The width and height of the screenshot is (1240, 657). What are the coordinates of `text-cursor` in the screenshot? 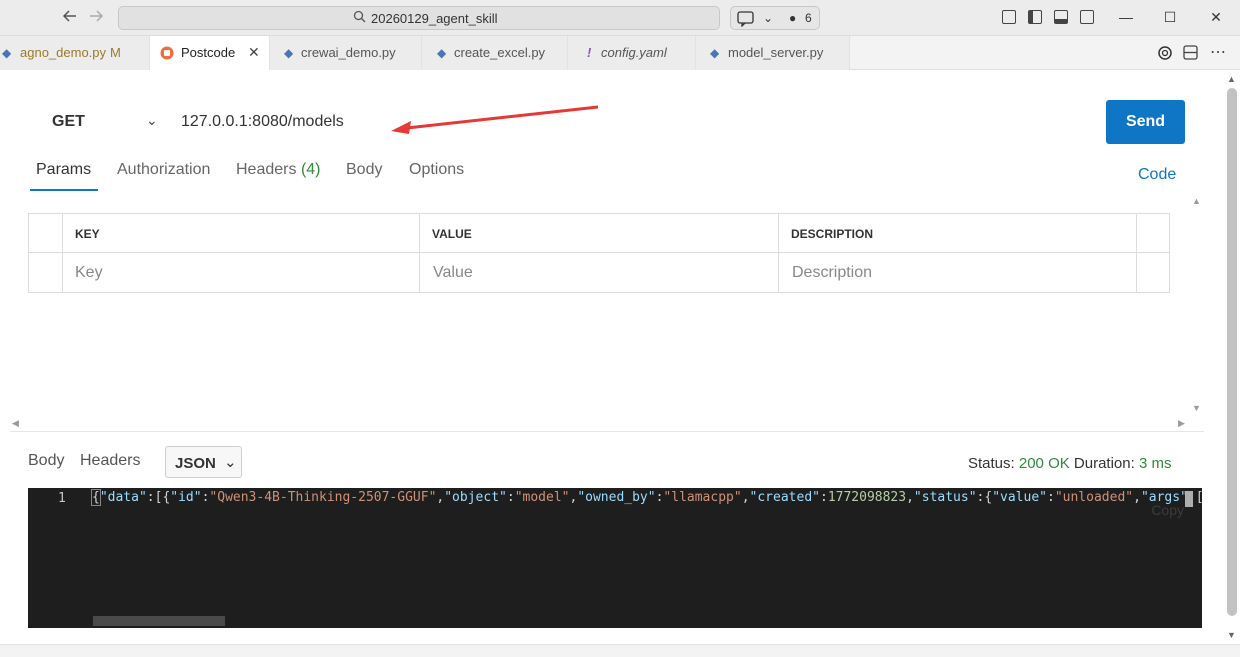 It's located at (1189, 499).